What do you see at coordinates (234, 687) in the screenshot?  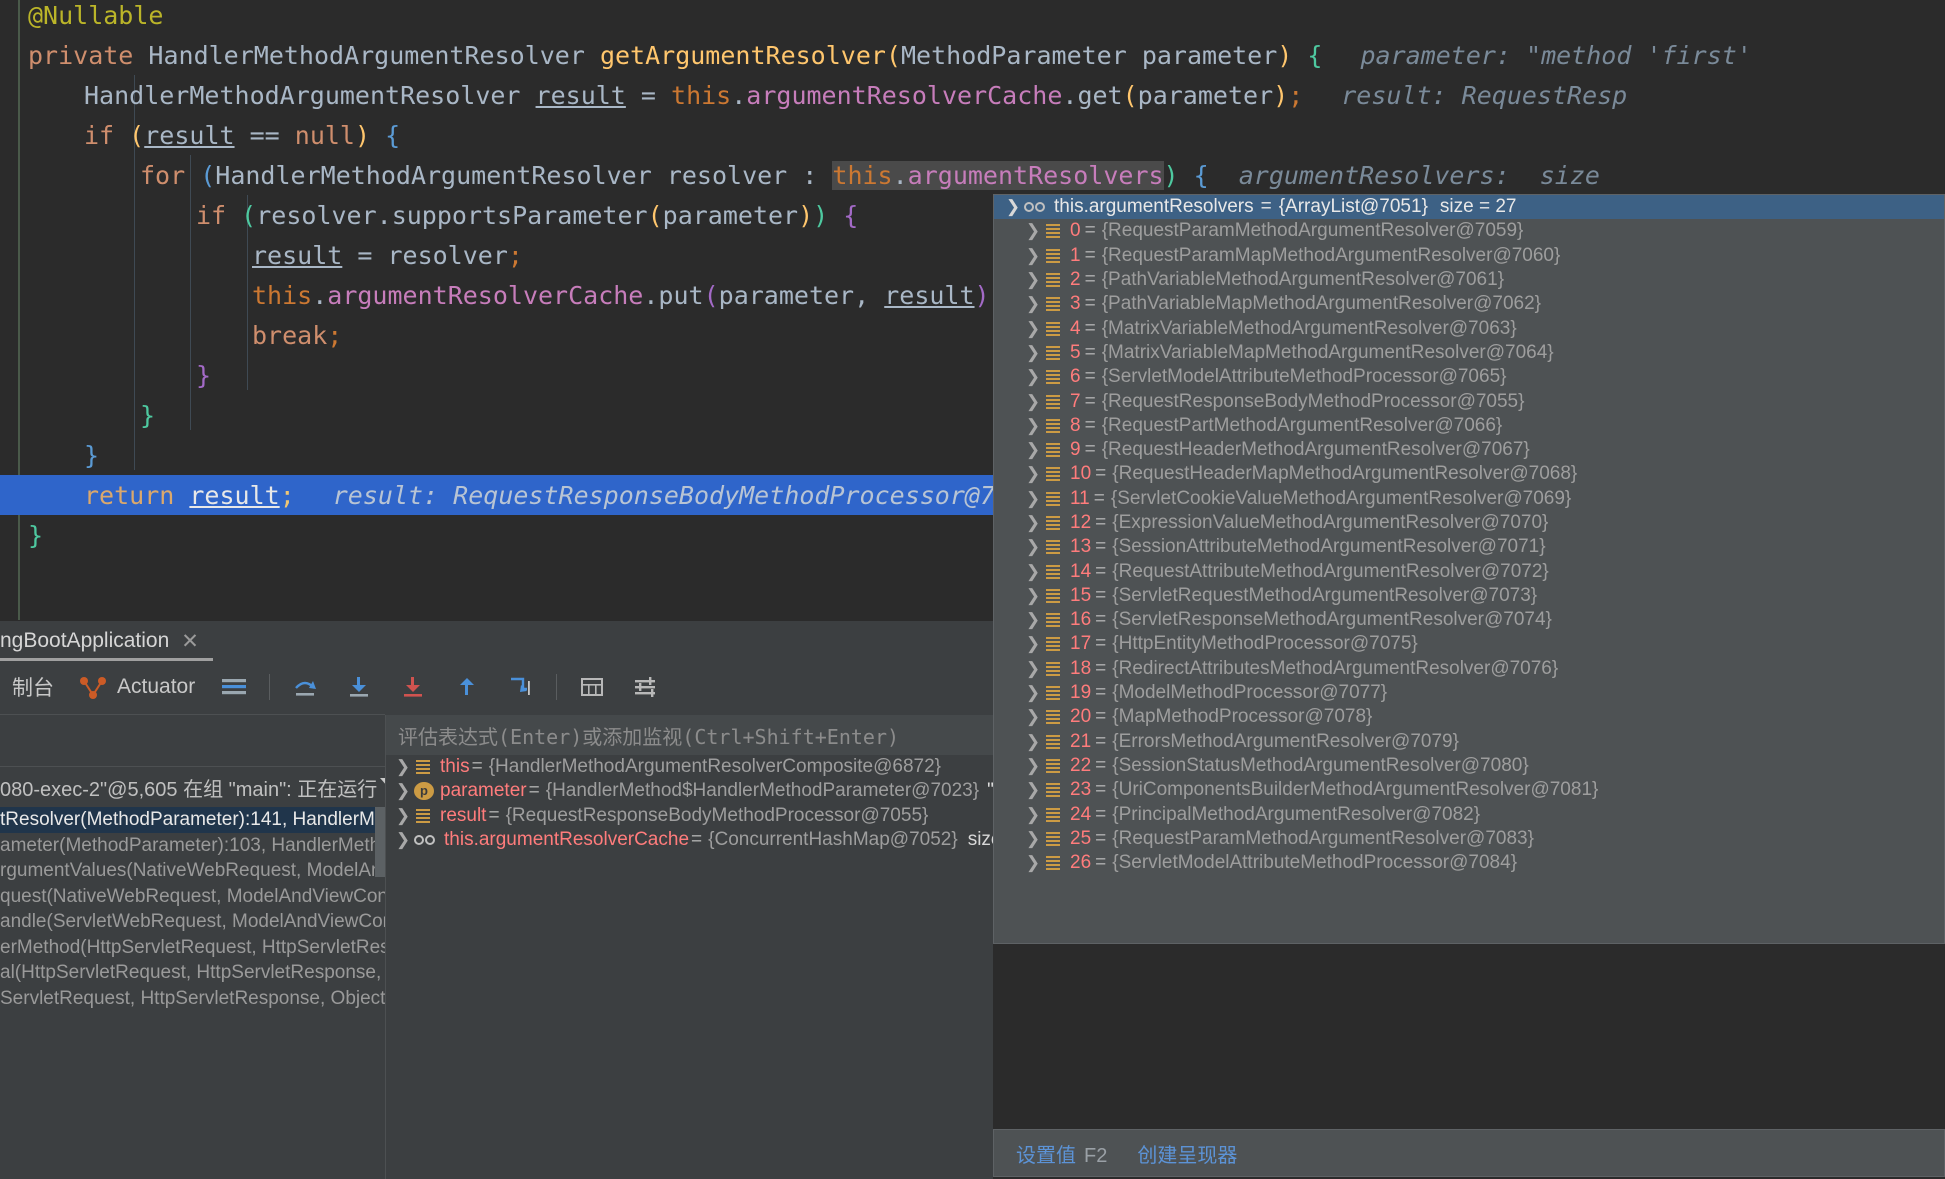 I see `frames-toggle-button` at bounding box center [234, 687].